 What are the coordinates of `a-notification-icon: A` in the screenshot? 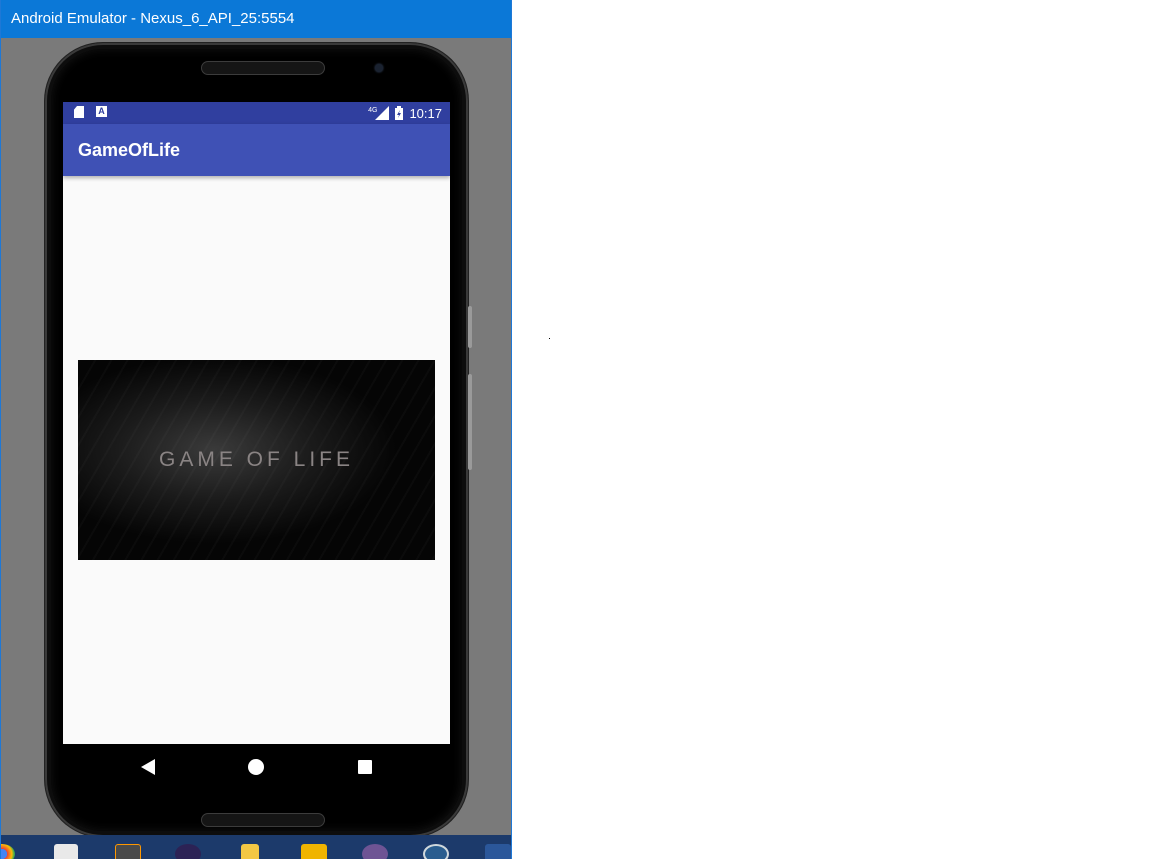 It's located at (101, 111).